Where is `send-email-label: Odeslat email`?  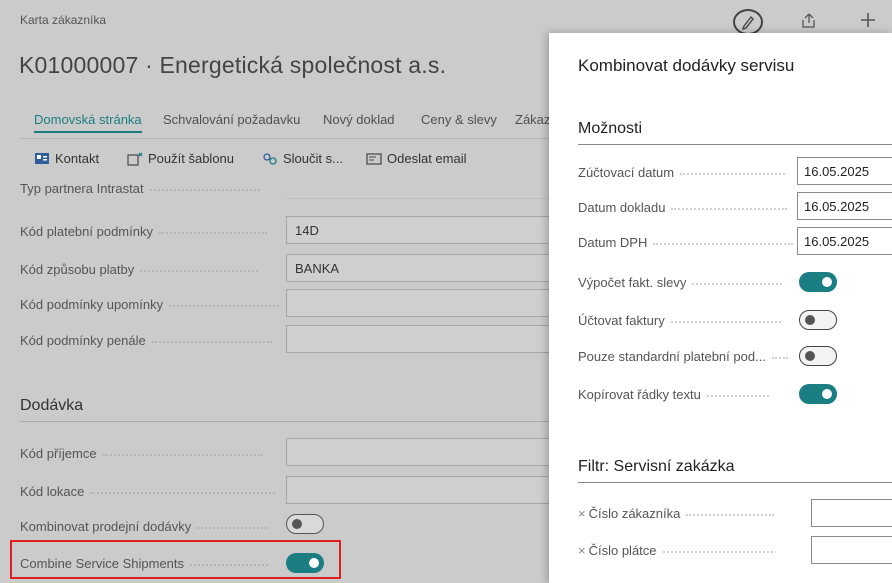
send-email-label: Odeslat email is located at coordinates (427, 158).